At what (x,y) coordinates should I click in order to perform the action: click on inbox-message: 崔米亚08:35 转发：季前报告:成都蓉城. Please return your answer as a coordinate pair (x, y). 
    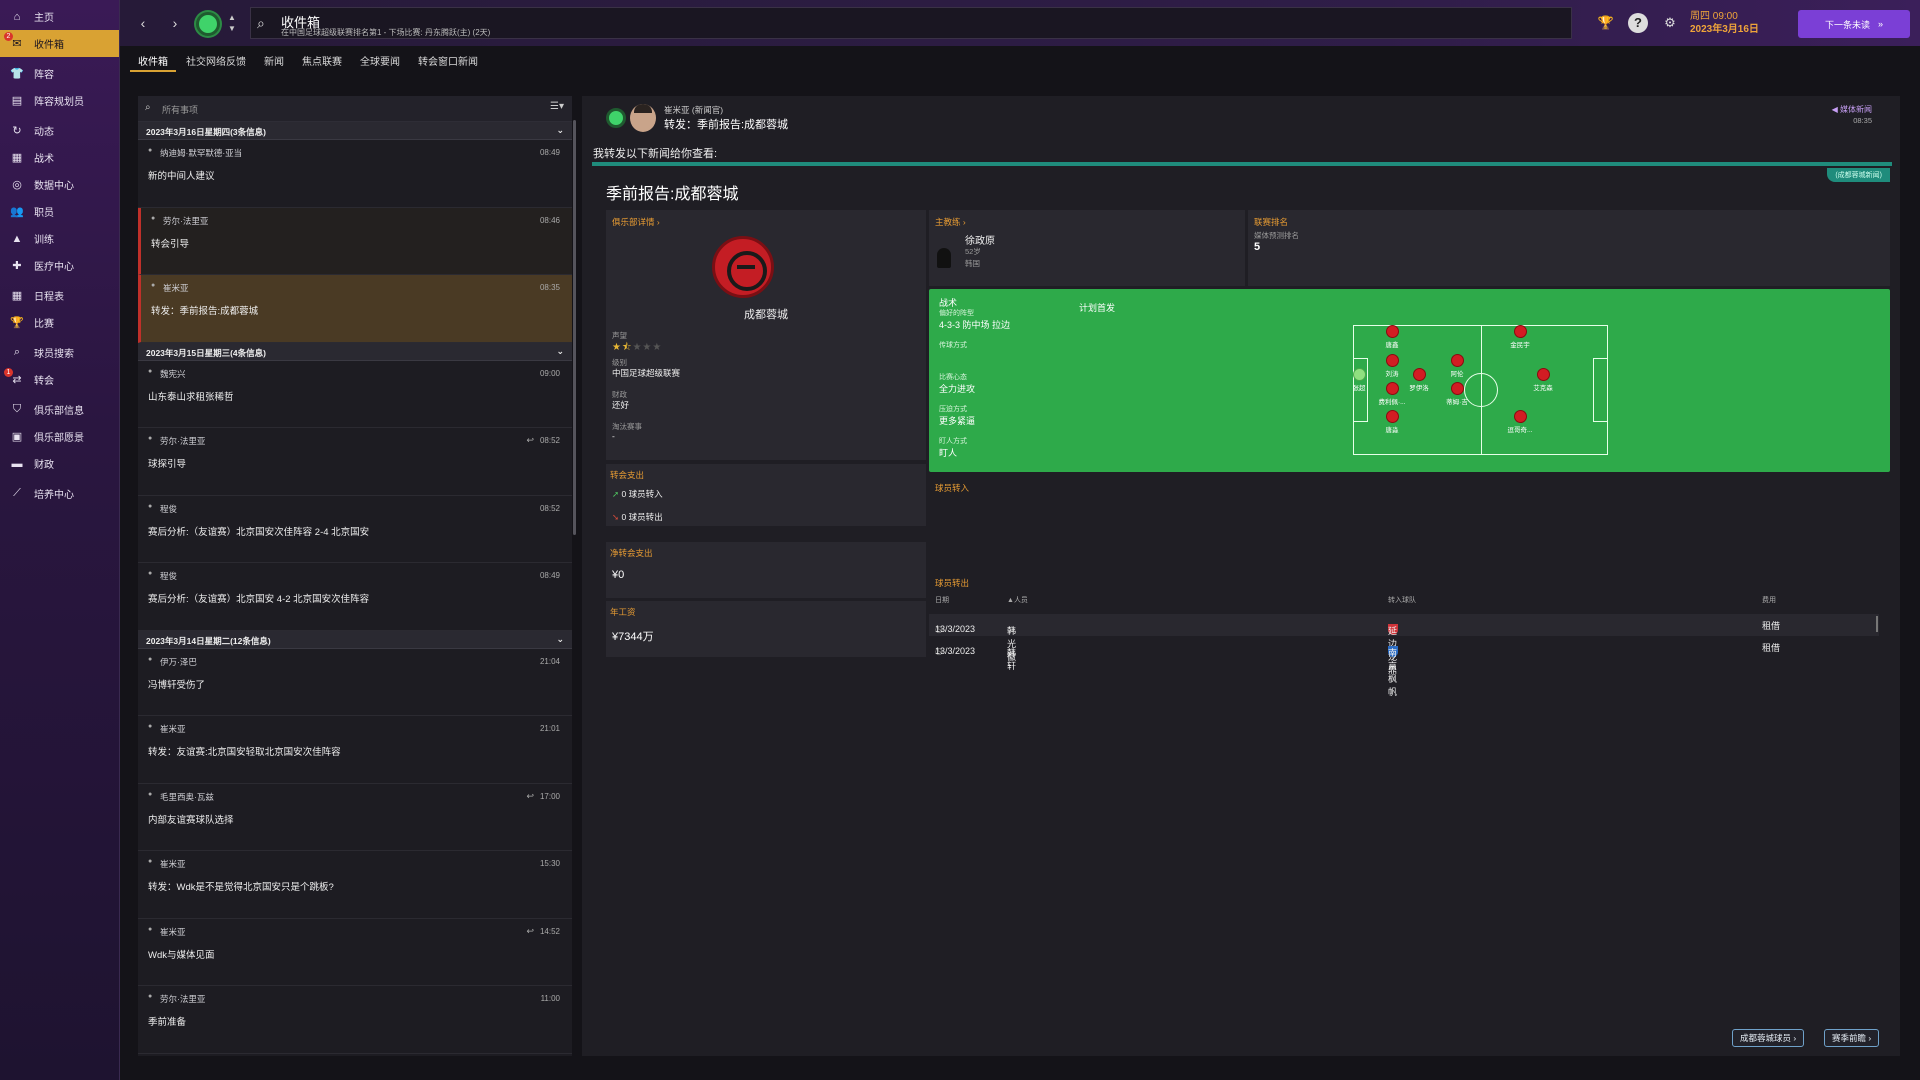
    Looking at the image, I should click on (355, 309).